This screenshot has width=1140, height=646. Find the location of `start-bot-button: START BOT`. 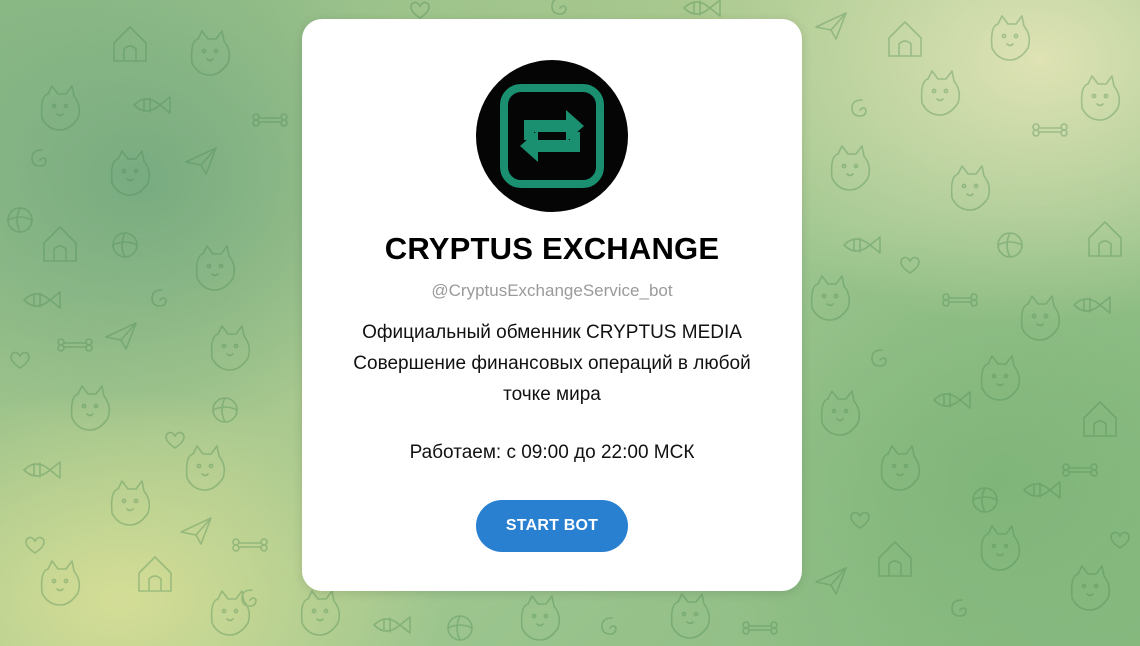

start-bot-button: START BOT is located at coordinates (552, 526).